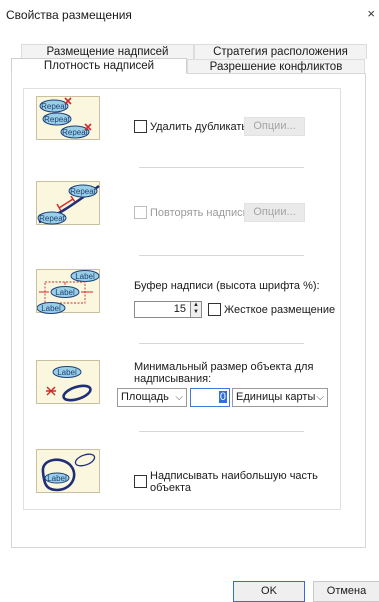  Describe the element at coordinates (280, 51) in the screenshot. I see `tab-placement-strategy: Стратегия расположения` at that location.